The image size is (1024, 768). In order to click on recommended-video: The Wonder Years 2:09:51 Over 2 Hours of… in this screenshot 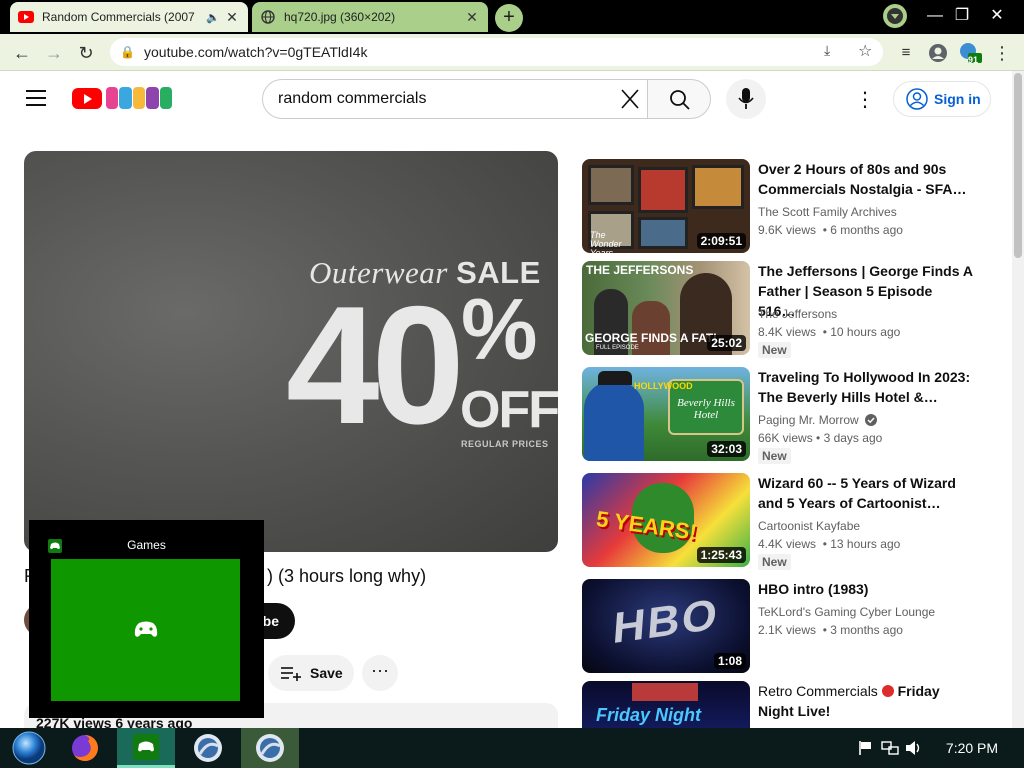, I will do `click(792, 206)`.